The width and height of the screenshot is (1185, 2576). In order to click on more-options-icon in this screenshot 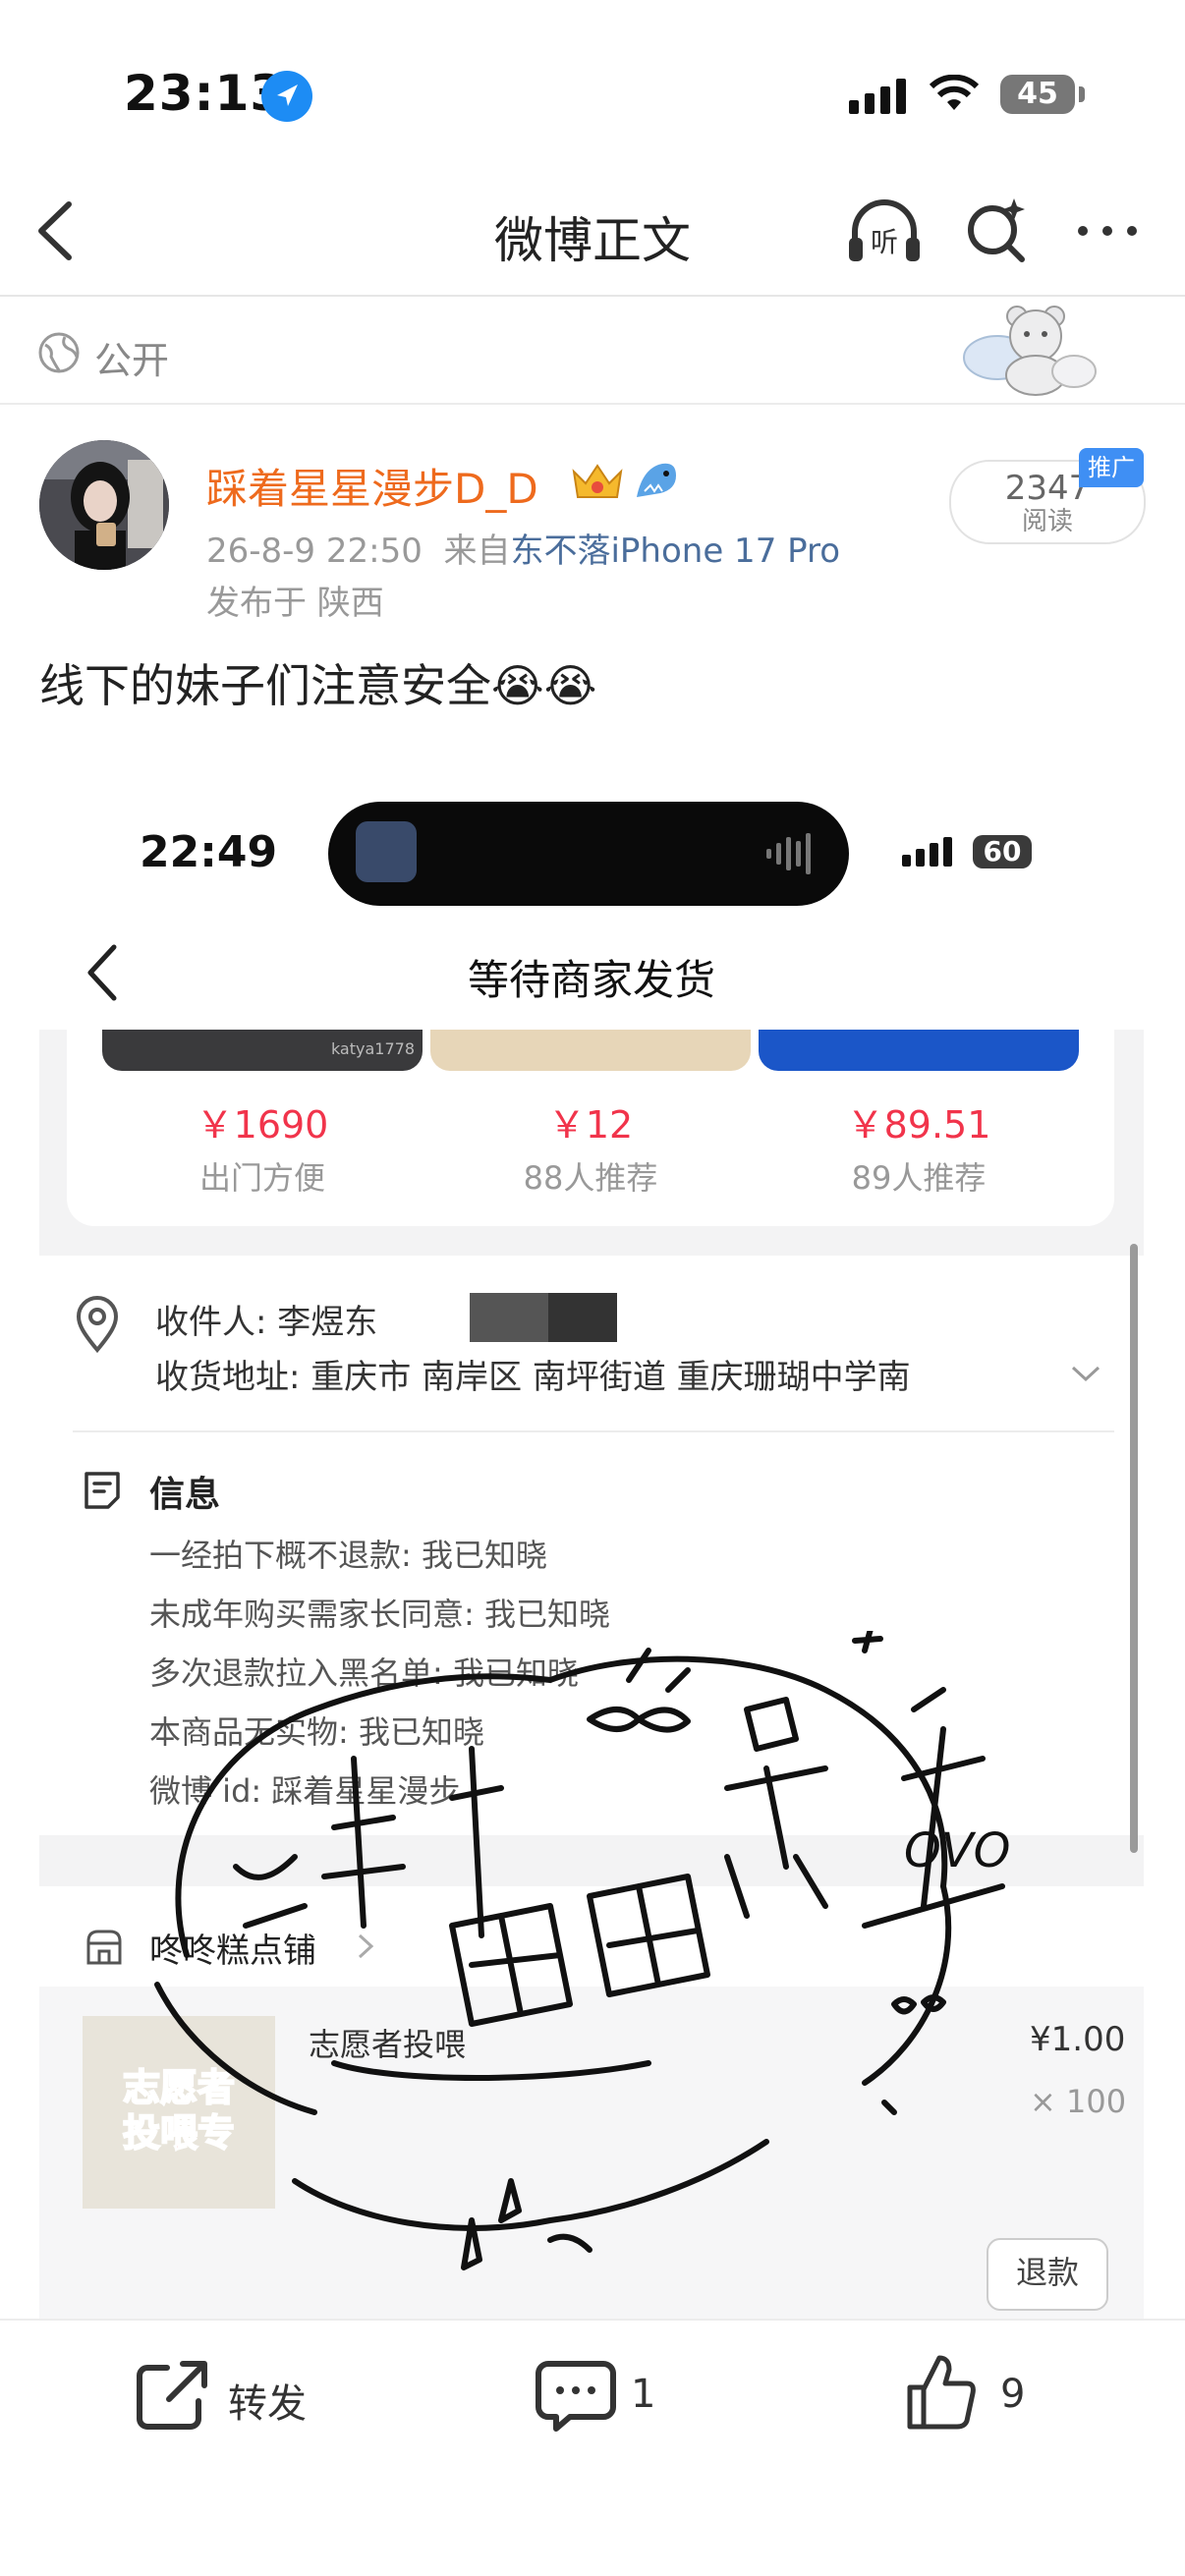, I will do `click(1107, 230)`.